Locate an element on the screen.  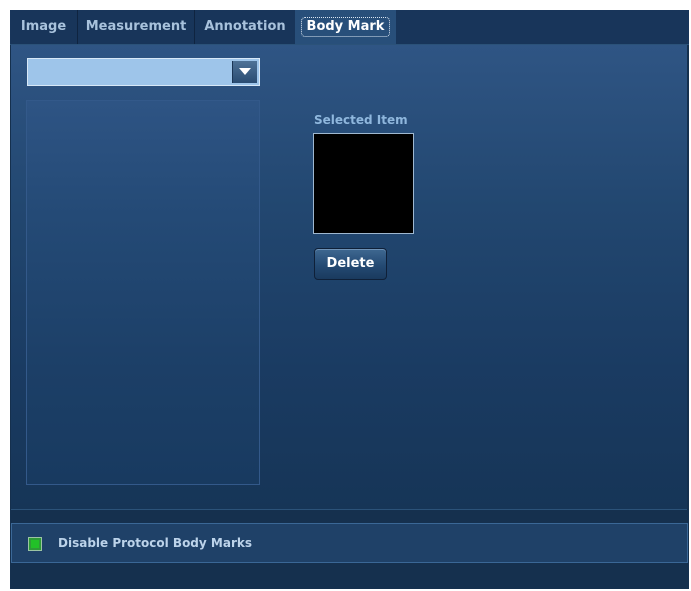
tab-image-label: Image is located at coordinates (43, 26).